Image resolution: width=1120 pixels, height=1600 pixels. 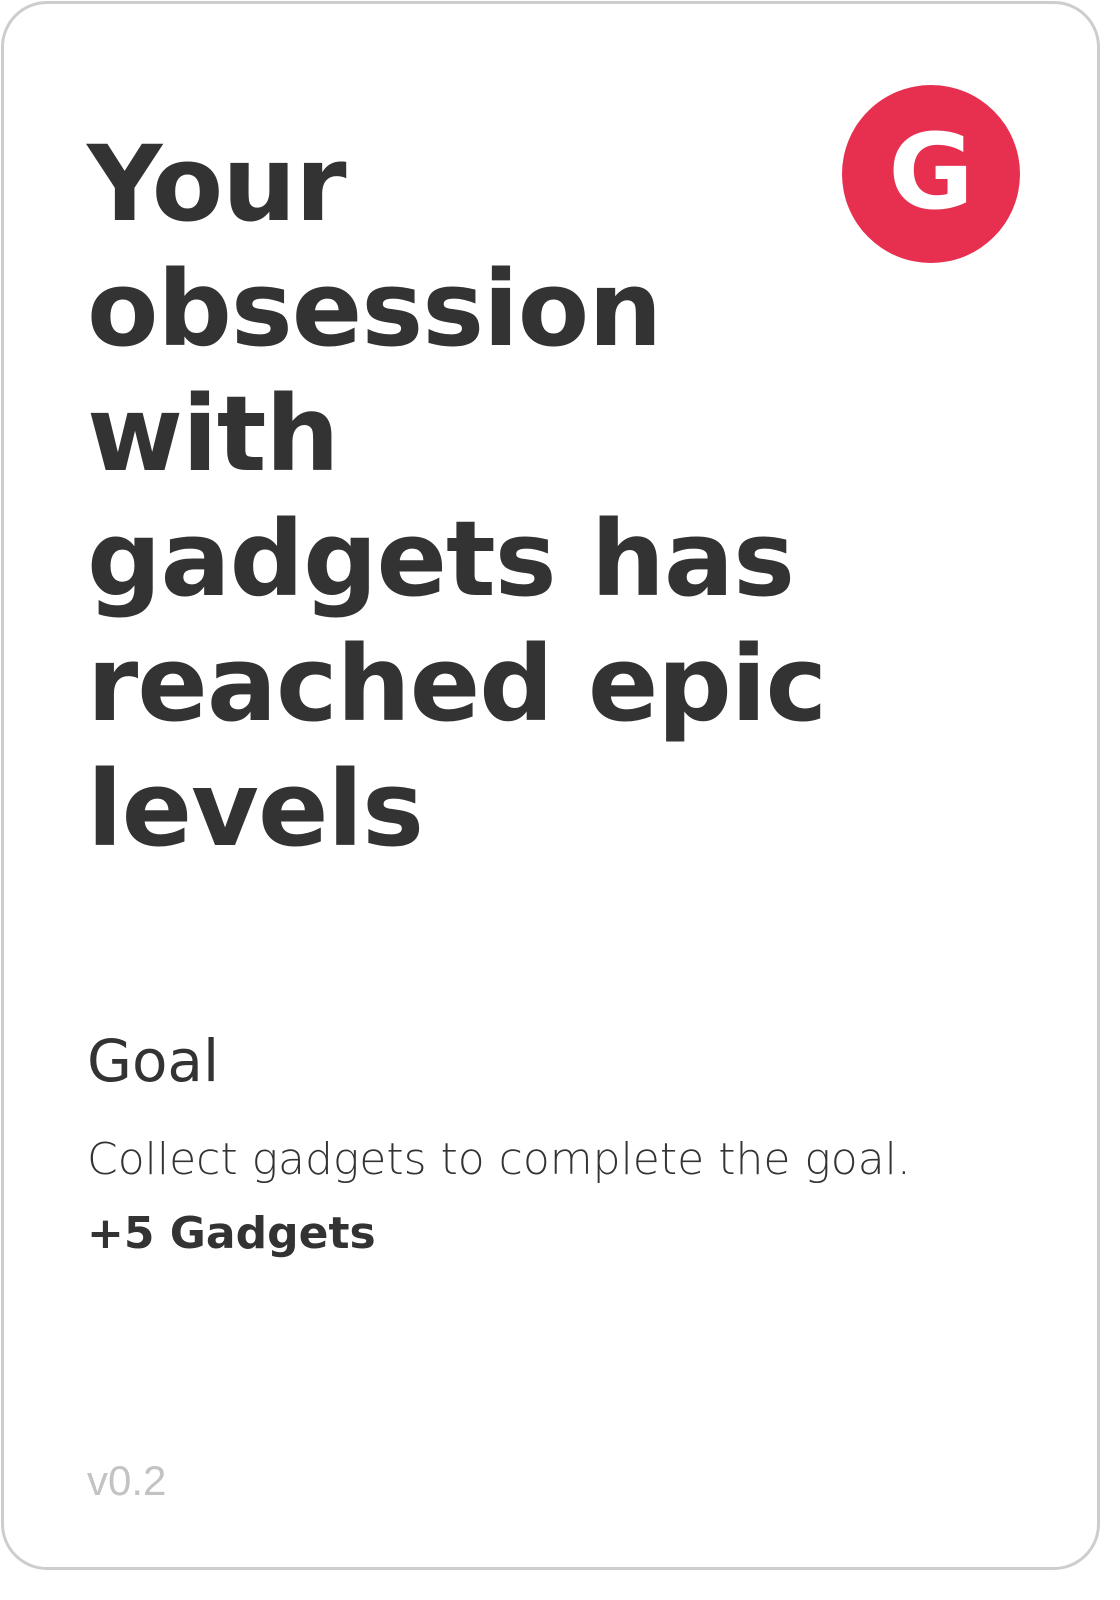 What do you see at coordinates (153, 1061) in the screenshot?
I see `goal-label: Goal` at bounding box center [153, 1061].